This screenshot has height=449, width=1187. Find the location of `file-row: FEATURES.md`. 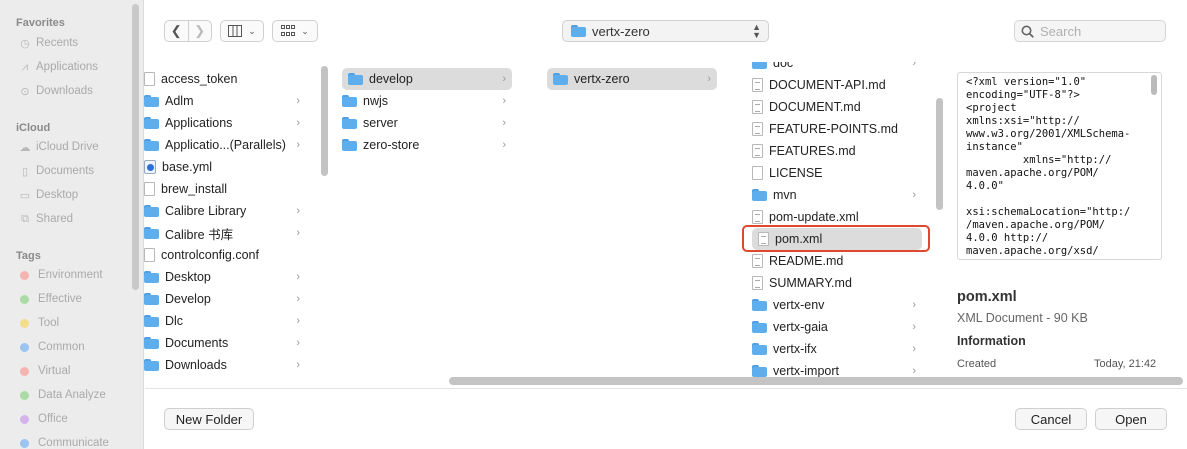

file-row: FEATURES.md is located at coordinates (837, 151).